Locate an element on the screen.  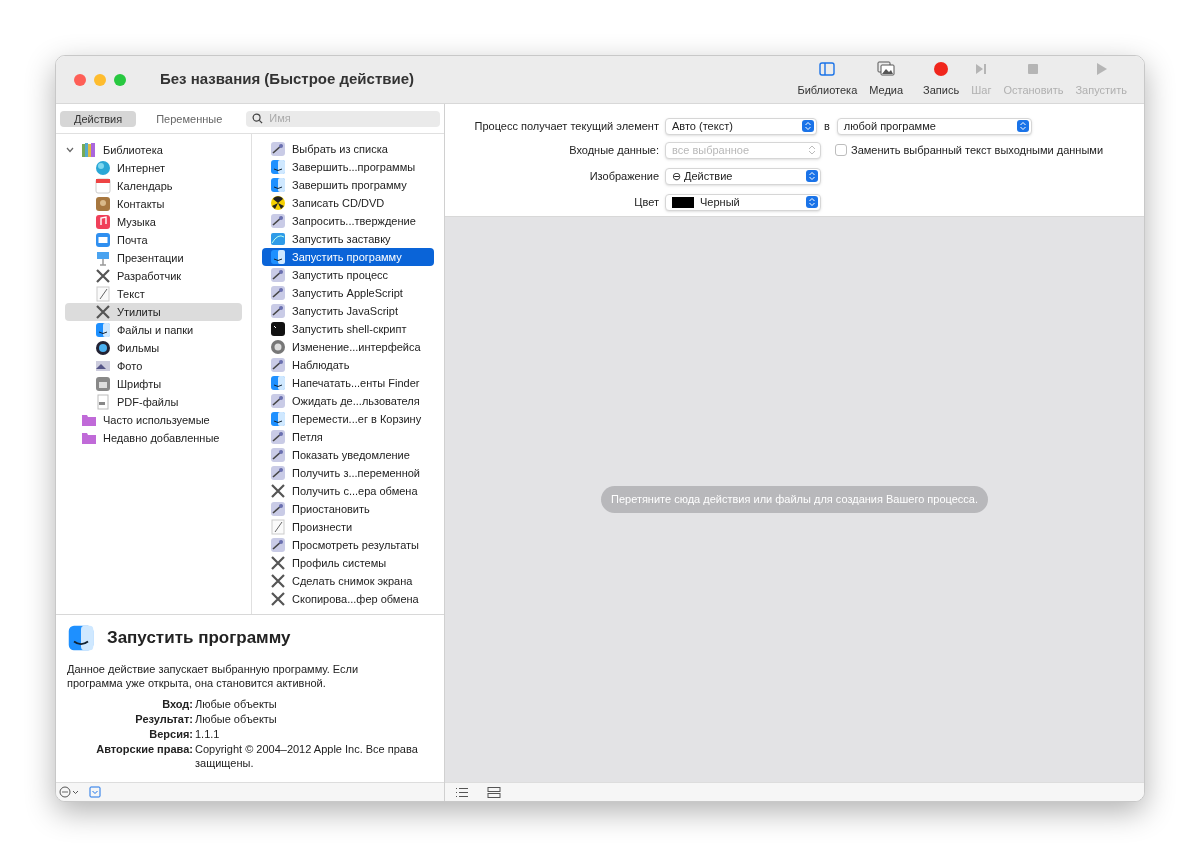
action-description: Данное действие запускает выбранную программу. Если программа уже открыта, она становится активной. is located at coordinates (213, 676).